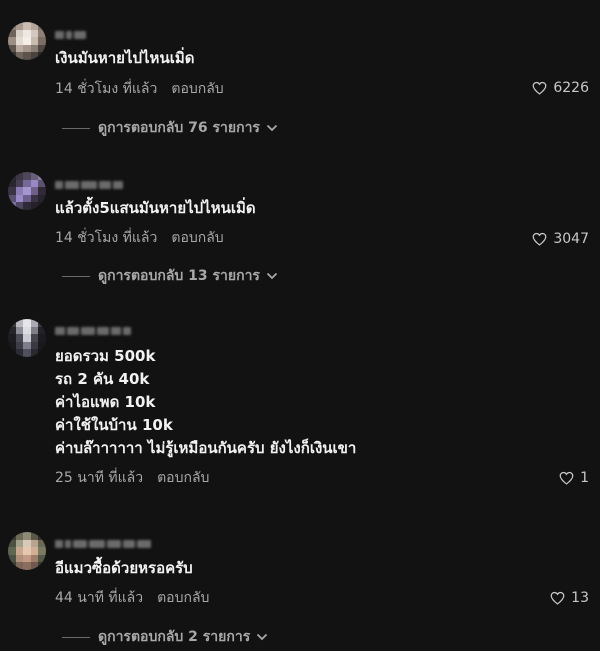 The width and height of the screenshot is (600, 651). What do you see at coordinates (580, 598) in the screenshot?
I see `like-count: 13` at bounding box center [580, 598].